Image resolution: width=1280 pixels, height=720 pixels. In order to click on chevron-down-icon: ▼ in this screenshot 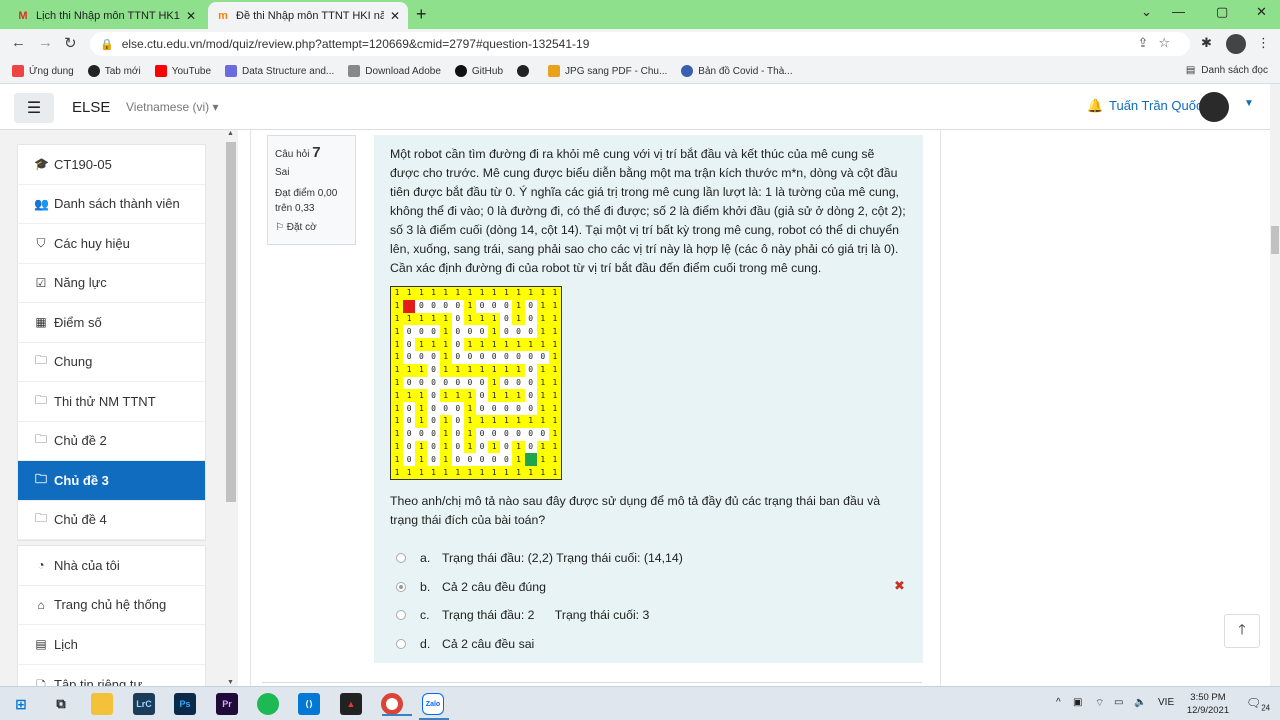, I will do `click(1249, 103)`.